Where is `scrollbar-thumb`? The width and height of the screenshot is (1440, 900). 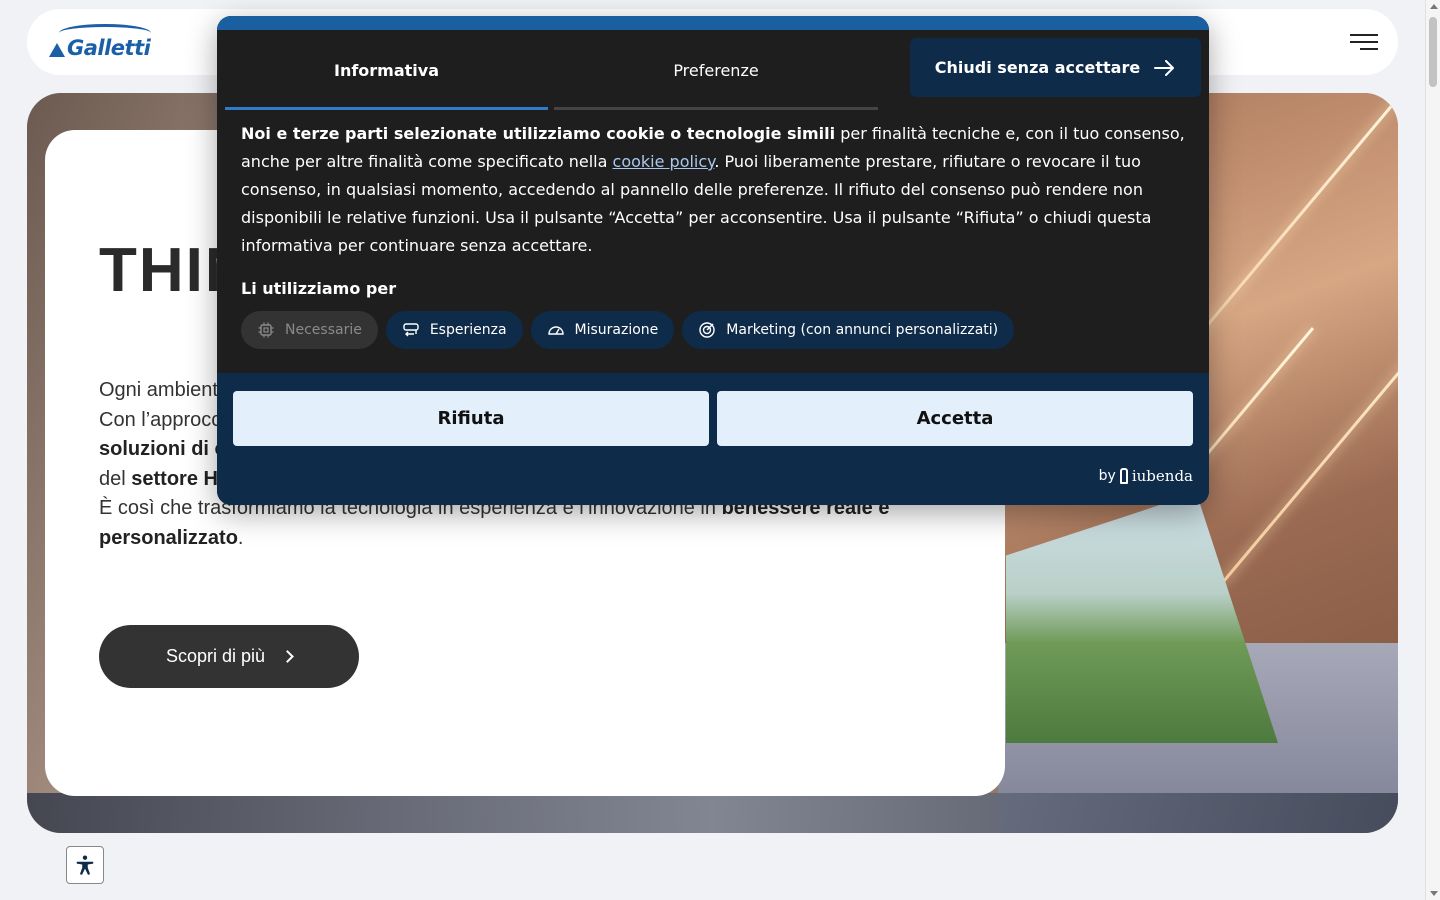
scrollbar-thumb is located at coordinates (1433, 52).